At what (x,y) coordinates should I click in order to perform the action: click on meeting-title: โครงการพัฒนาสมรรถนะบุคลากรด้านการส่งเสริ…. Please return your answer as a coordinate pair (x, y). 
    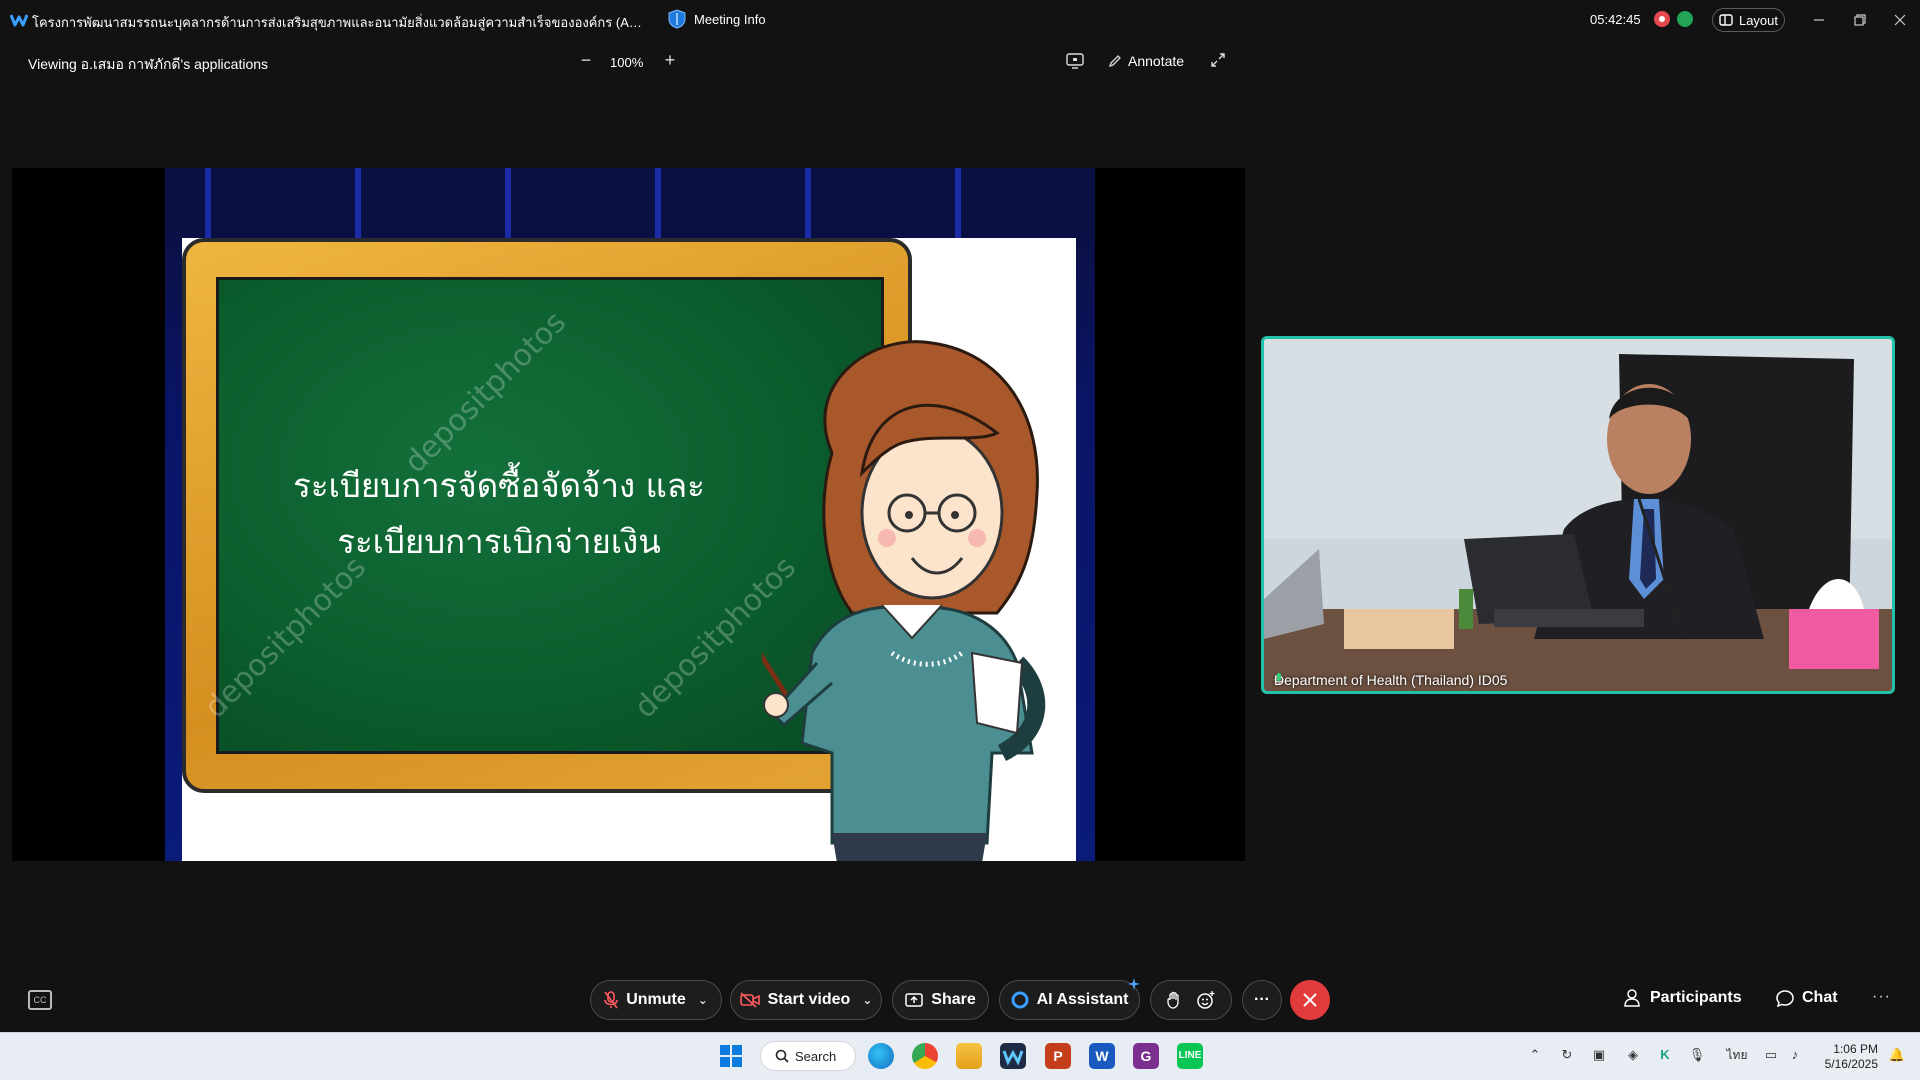
    Looking at the image, I should click on (339, 22).